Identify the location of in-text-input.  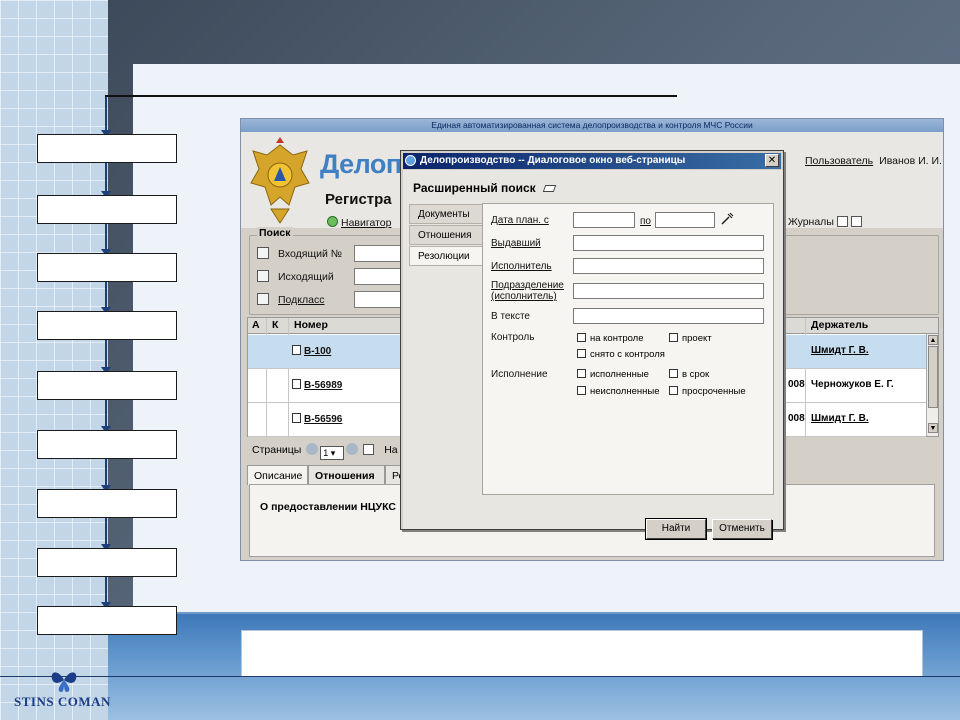
(668, 316).